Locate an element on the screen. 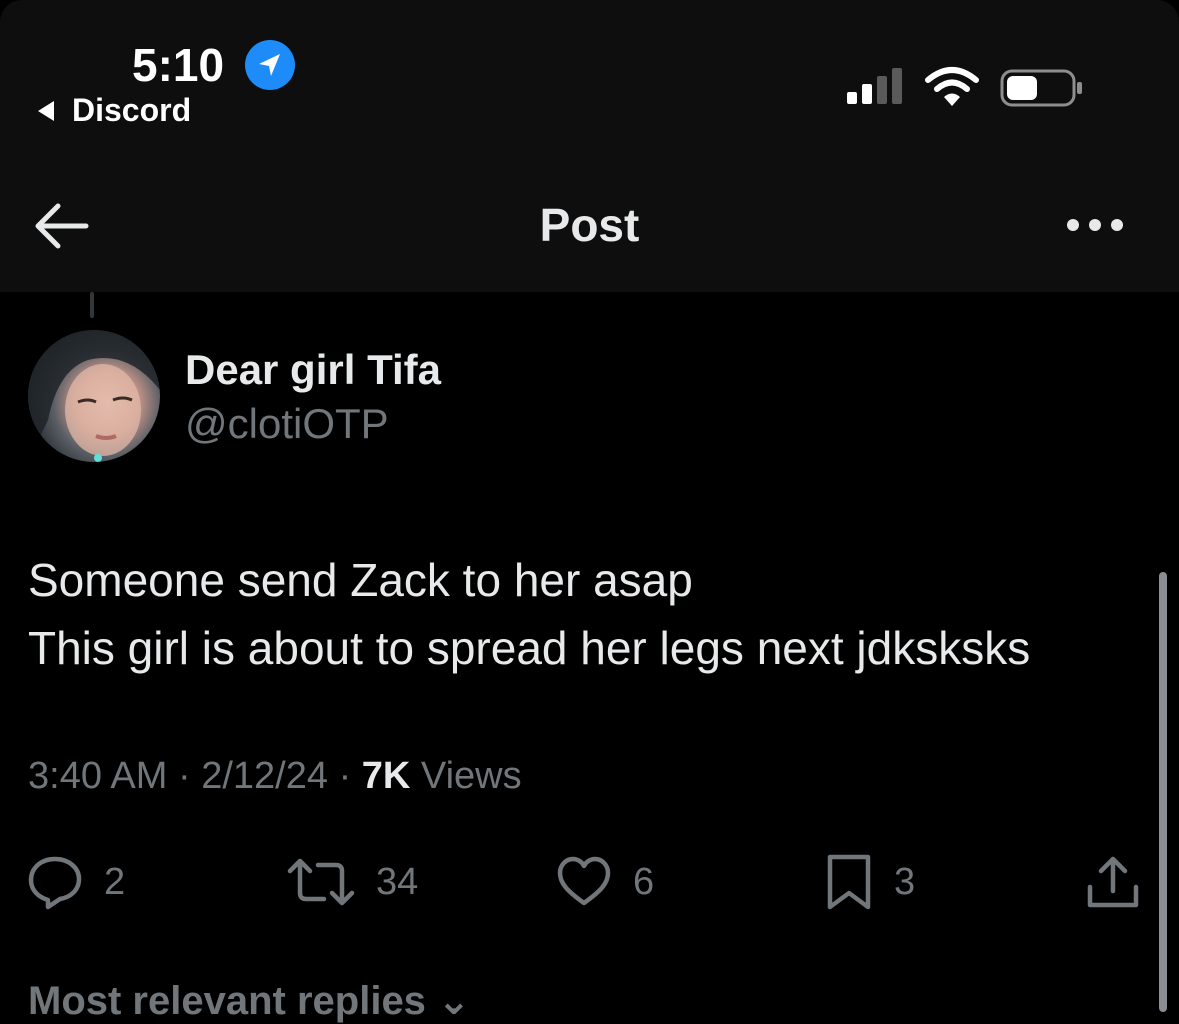 The image size is (1179, 1024). share-button is located at coordinates (1113, 882).